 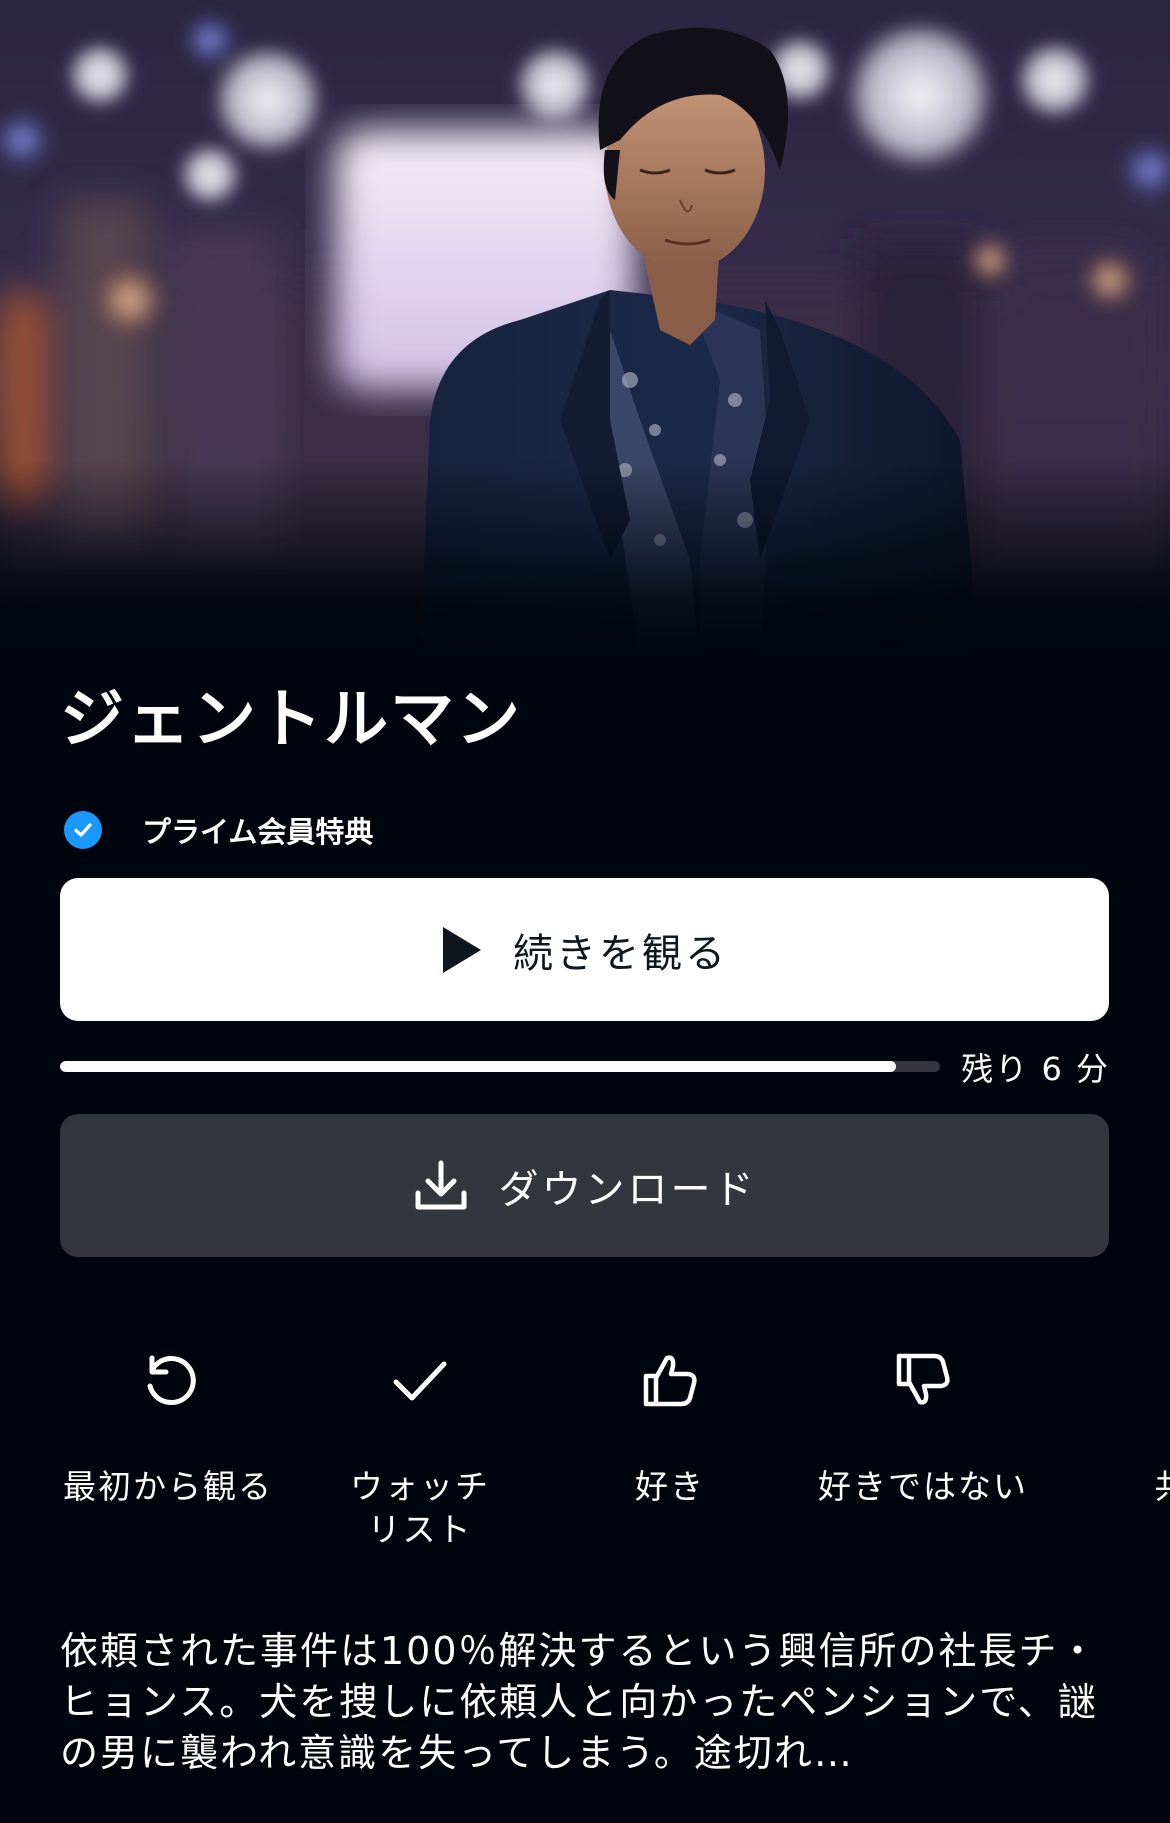 I want to click on action-row: 最初から観る ウォッチ リスト 好き 好きではない, so click(x=585, y=1455).